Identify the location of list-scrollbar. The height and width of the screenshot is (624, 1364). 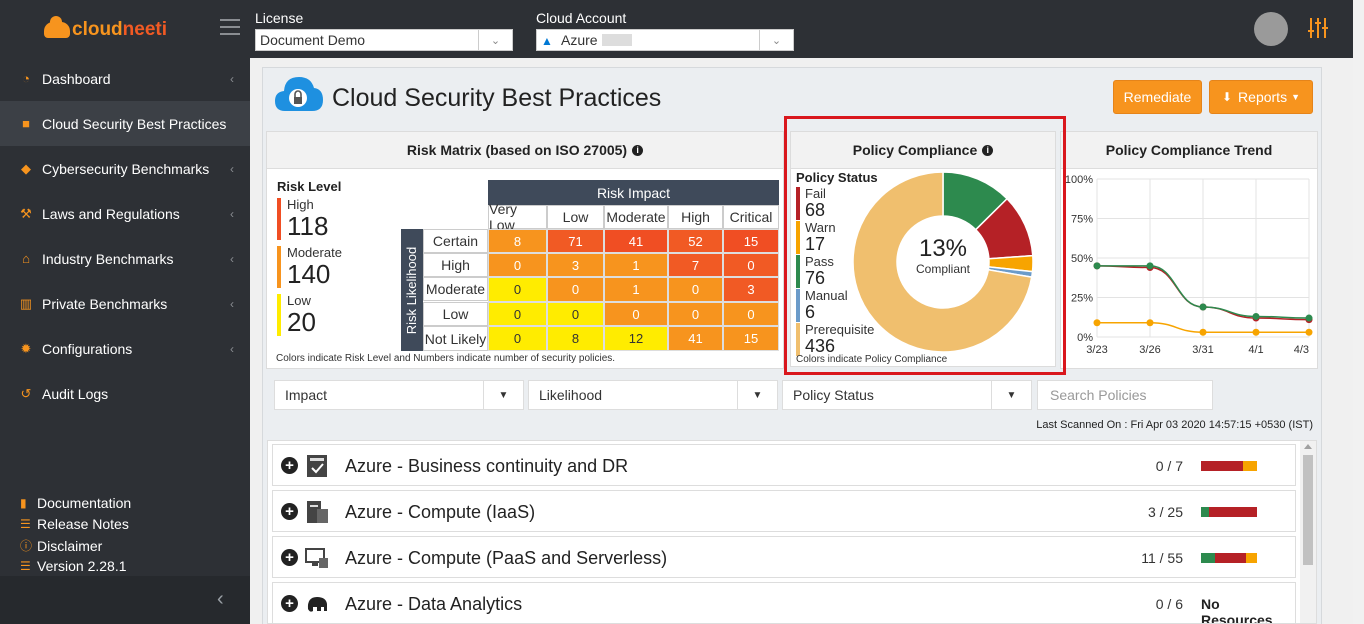
(1308, 532).